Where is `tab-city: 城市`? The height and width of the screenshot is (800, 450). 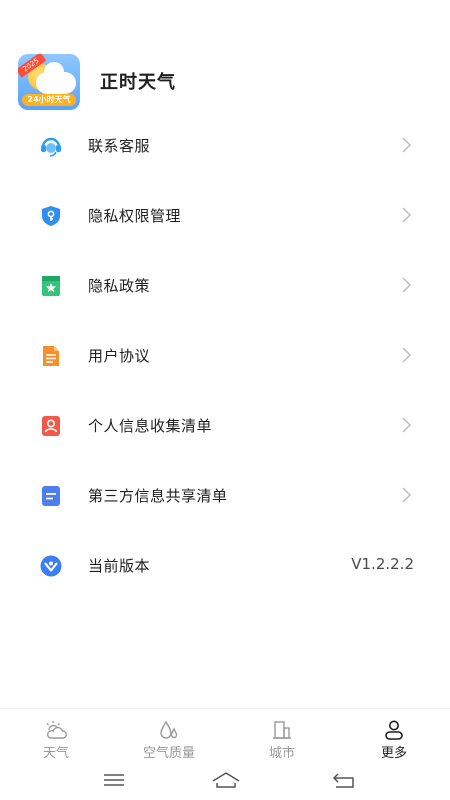
tab-city: 城市 is located at coordinates (282, 737).